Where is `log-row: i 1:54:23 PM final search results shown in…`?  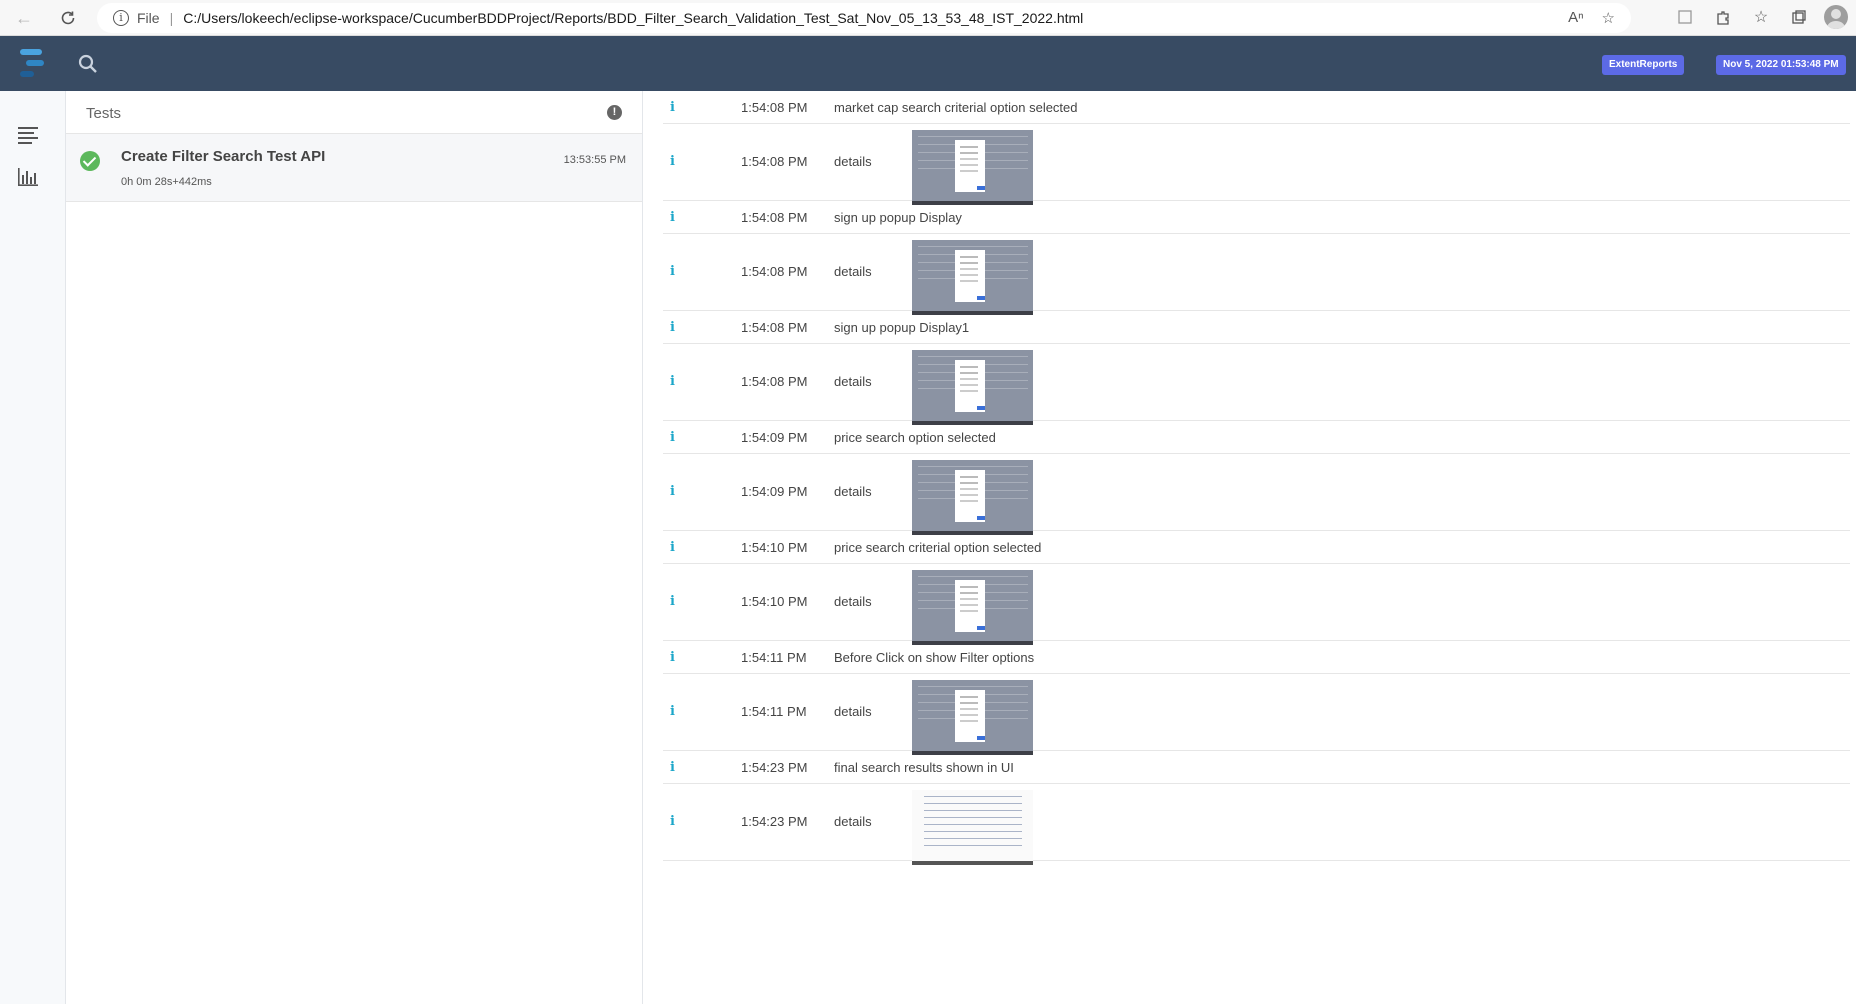 log-row: i 1:54:23 PM final search results shown in… is located at coordinates (1256, 767).